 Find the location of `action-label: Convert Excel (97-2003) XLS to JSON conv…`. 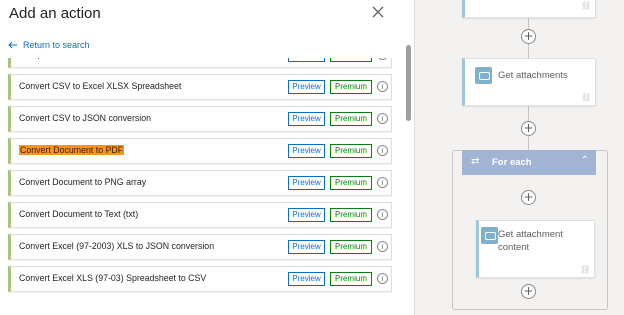

action-label: Convert Excel (97-2003) XLS to JSON conv… is located at coordinates (117, 246).